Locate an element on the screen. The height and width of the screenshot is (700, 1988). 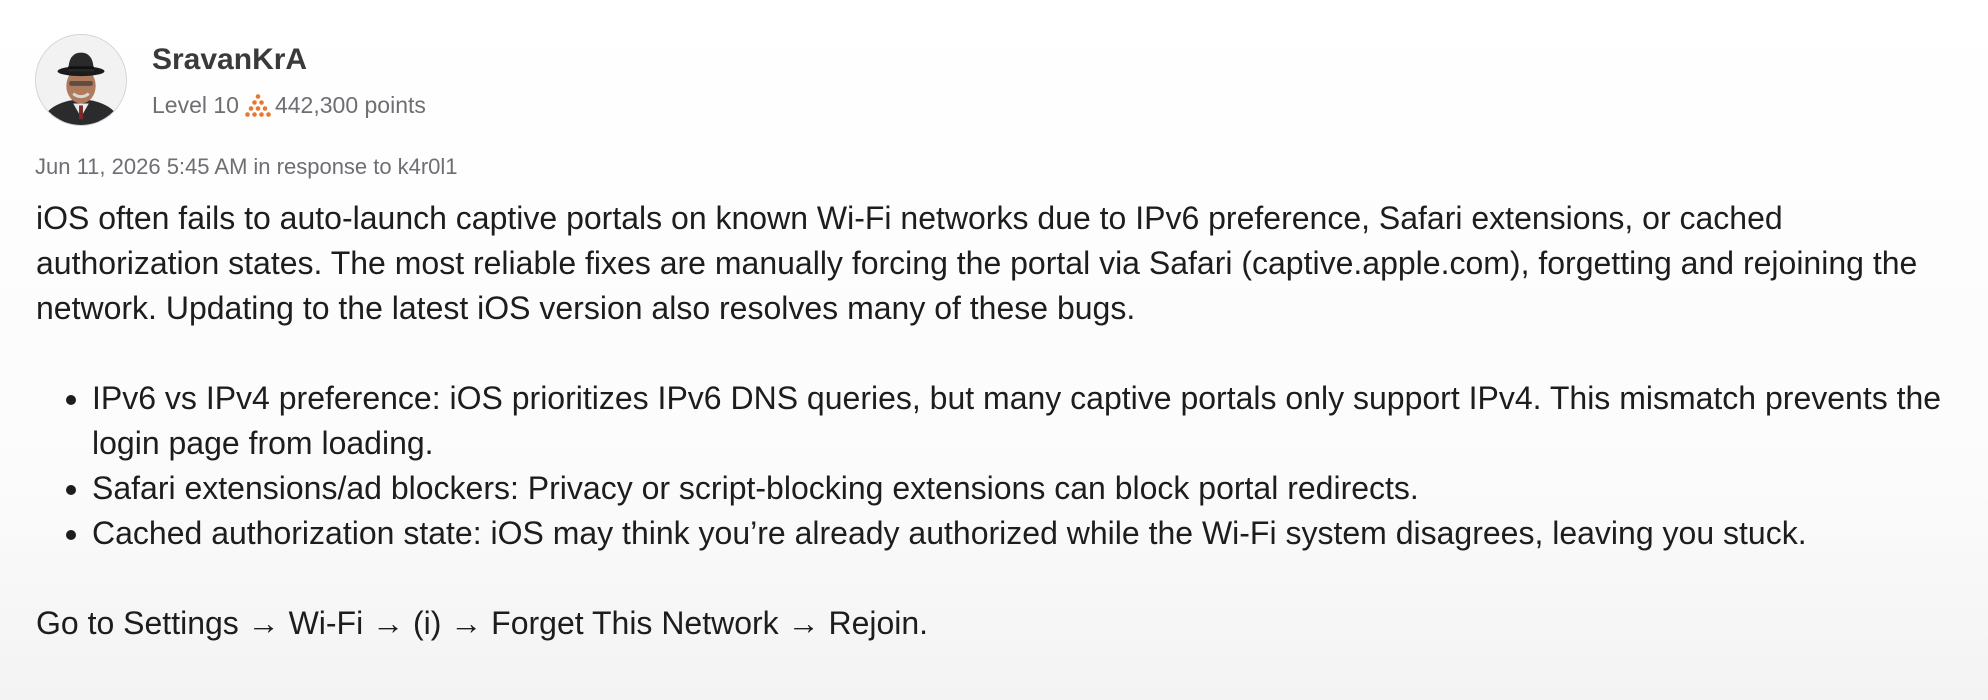
author-block: SravanKrA Level 10 442,300 points is located at coordinates (230, 80).